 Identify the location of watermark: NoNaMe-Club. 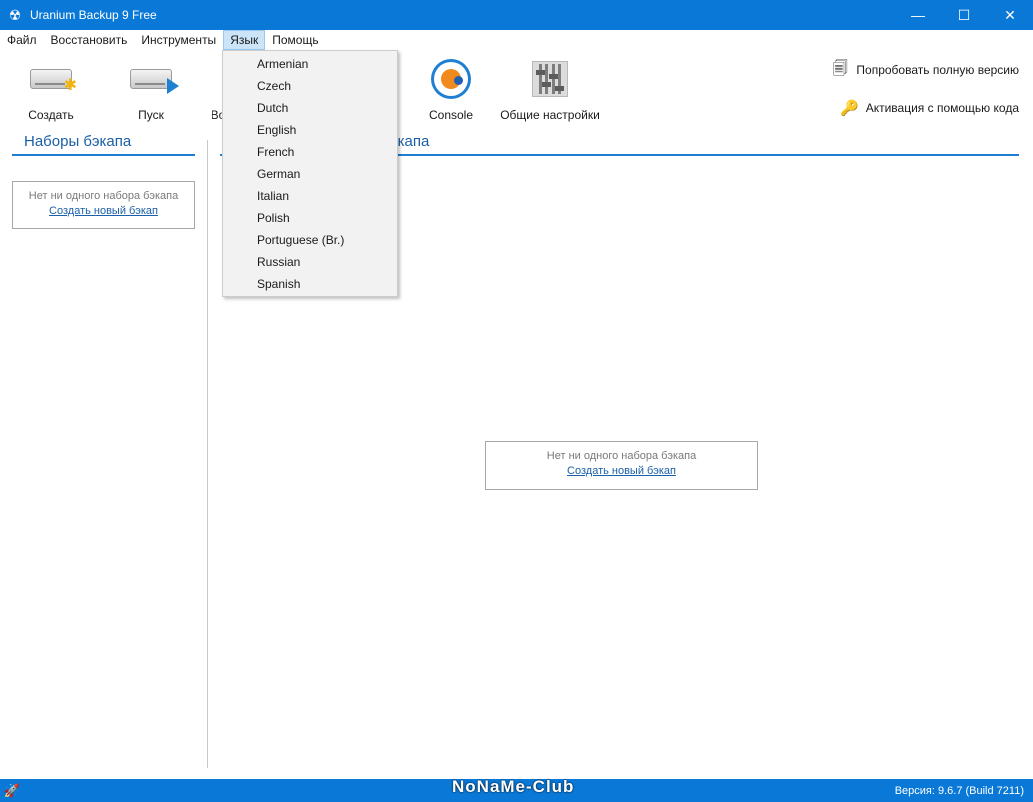
(513, 786).